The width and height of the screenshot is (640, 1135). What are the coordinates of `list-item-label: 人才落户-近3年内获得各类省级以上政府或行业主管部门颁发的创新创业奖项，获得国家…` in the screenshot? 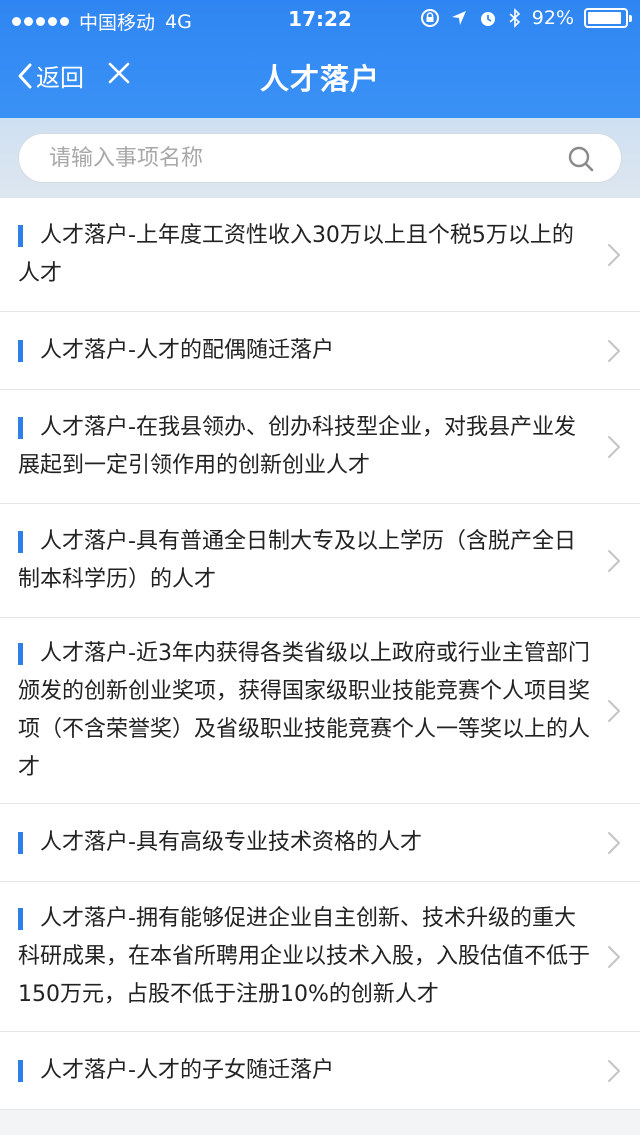 It's located at (304, 710).